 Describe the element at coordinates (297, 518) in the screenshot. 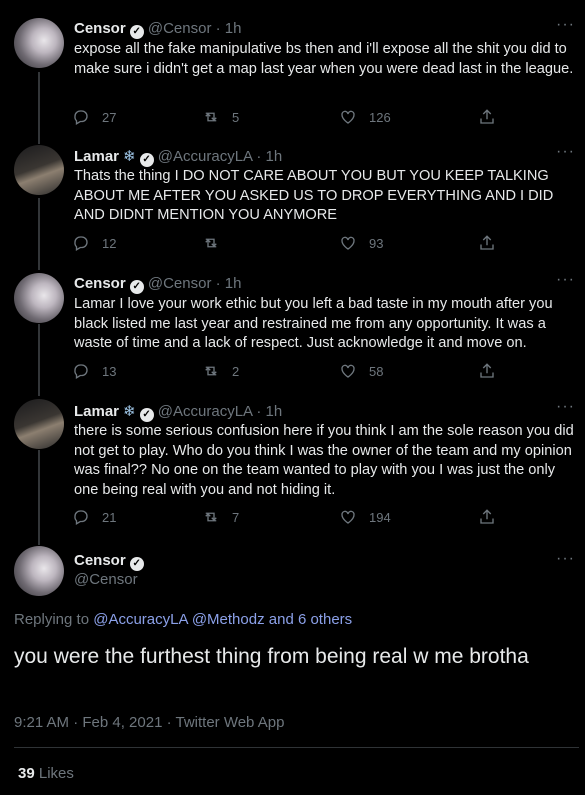

I see `tweet-actions: 21 7 194` at that location.